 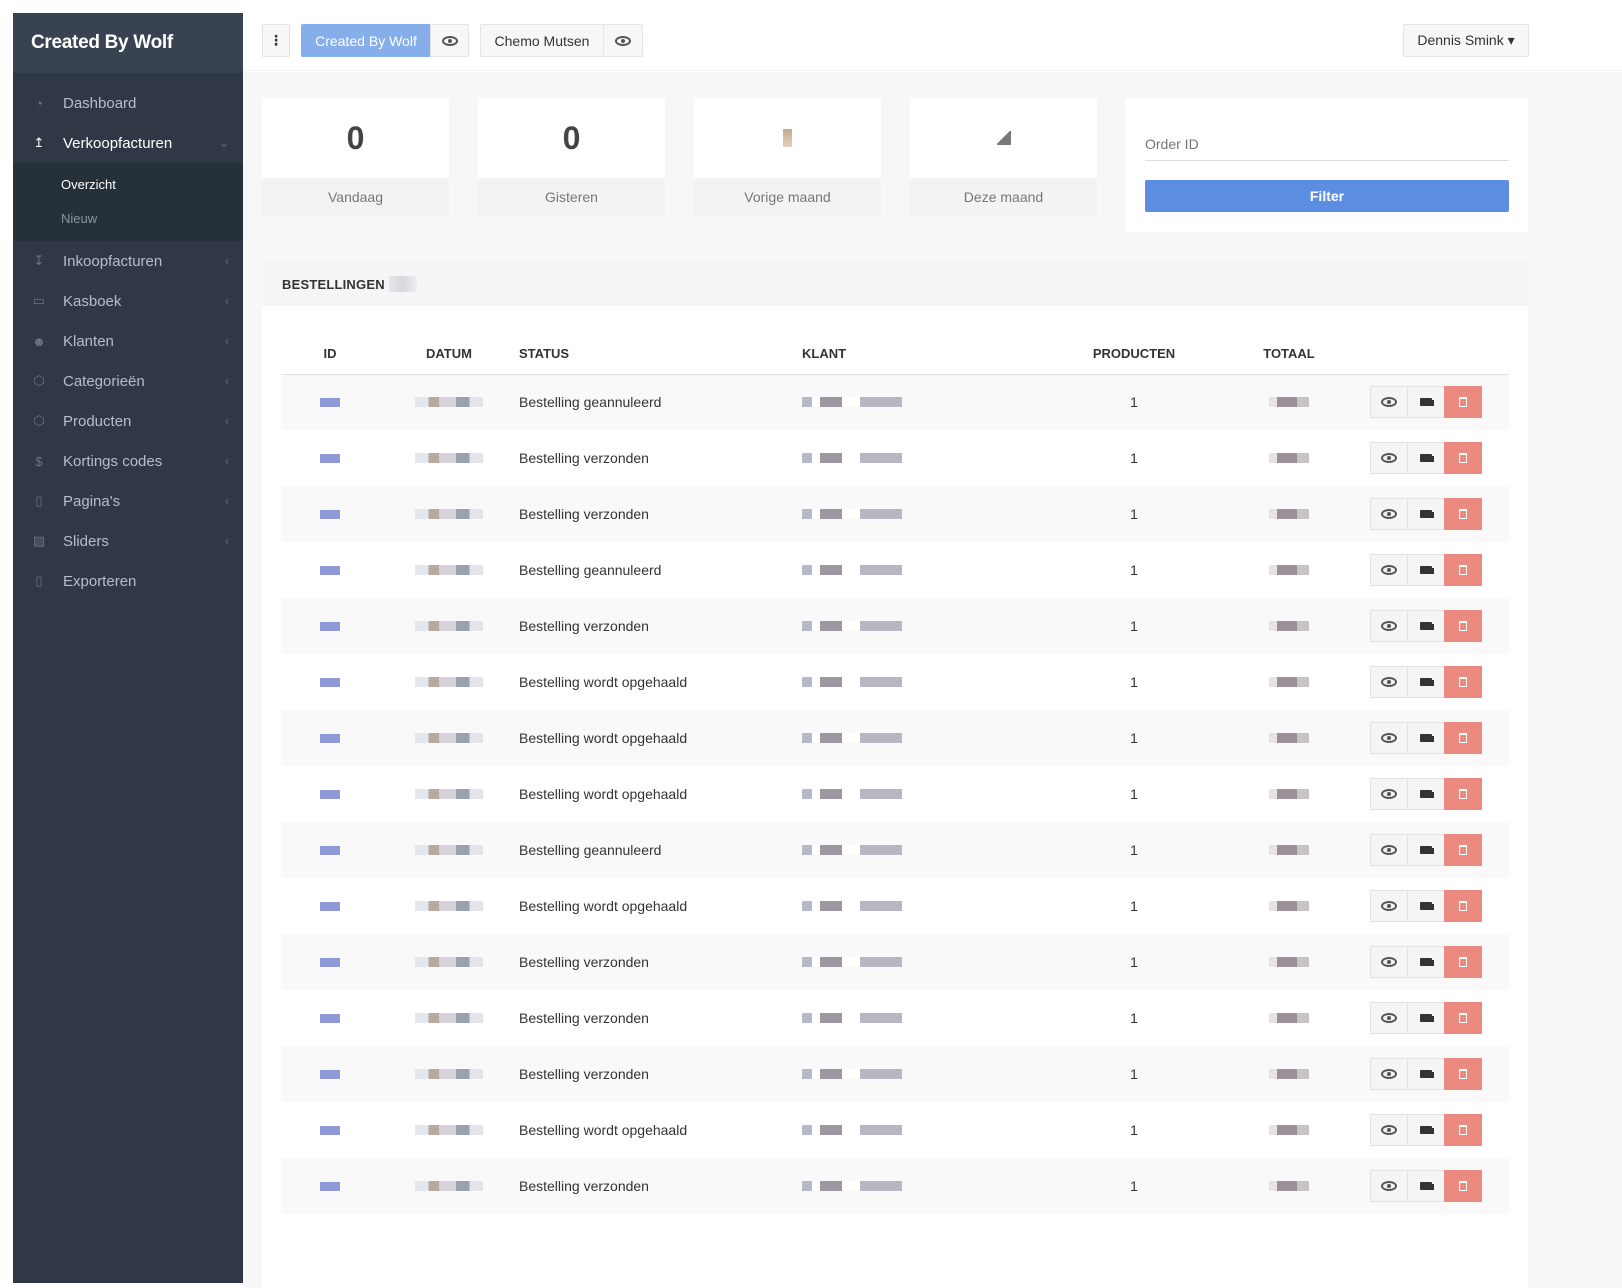 What do you see at coordinates (128, 184) in the screenshot?
I see `sidebar-subitem-overzicht: Overzicht` at bounding box center [128, 184].